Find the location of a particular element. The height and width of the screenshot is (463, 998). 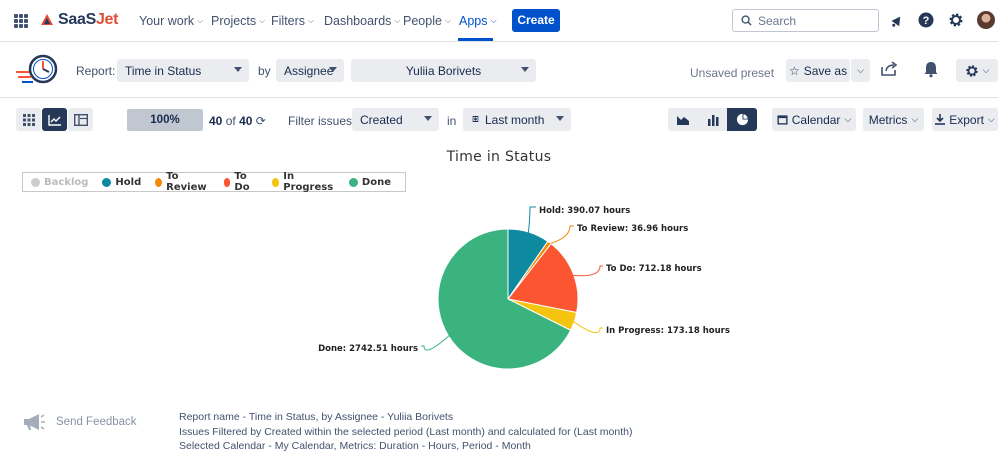

legend-item-in-progress: In Progress is located at coordinates (303, 182).